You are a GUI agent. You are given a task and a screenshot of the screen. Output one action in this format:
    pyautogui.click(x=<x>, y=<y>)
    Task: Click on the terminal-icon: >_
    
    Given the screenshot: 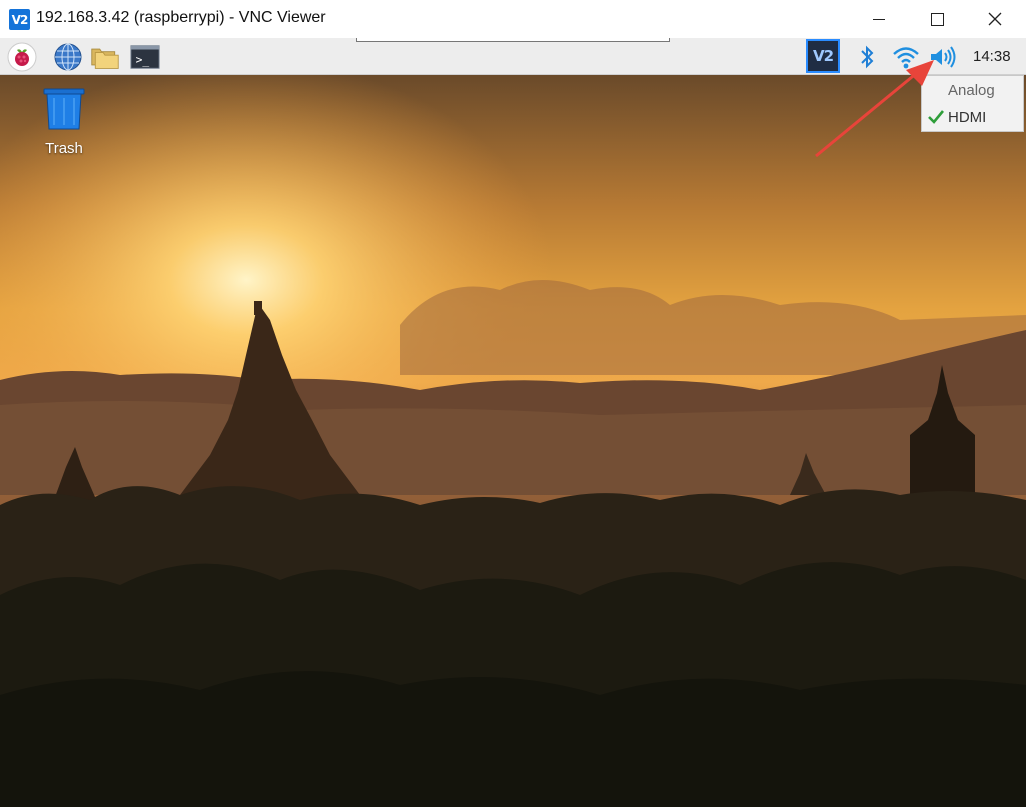 What is the action you would take?
    pyautogui.click(x=145, y=57)
    